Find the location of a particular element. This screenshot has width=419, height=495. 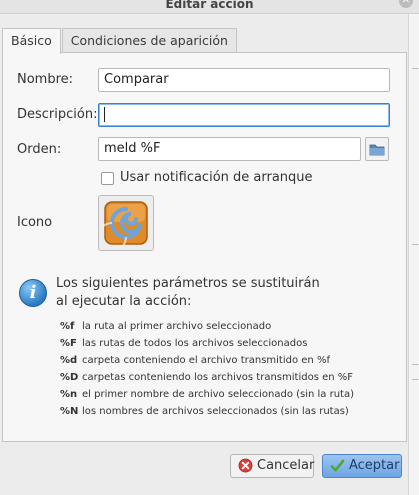

info-line-2: al ejecutar la acción: is located at coordinates (124, 301).